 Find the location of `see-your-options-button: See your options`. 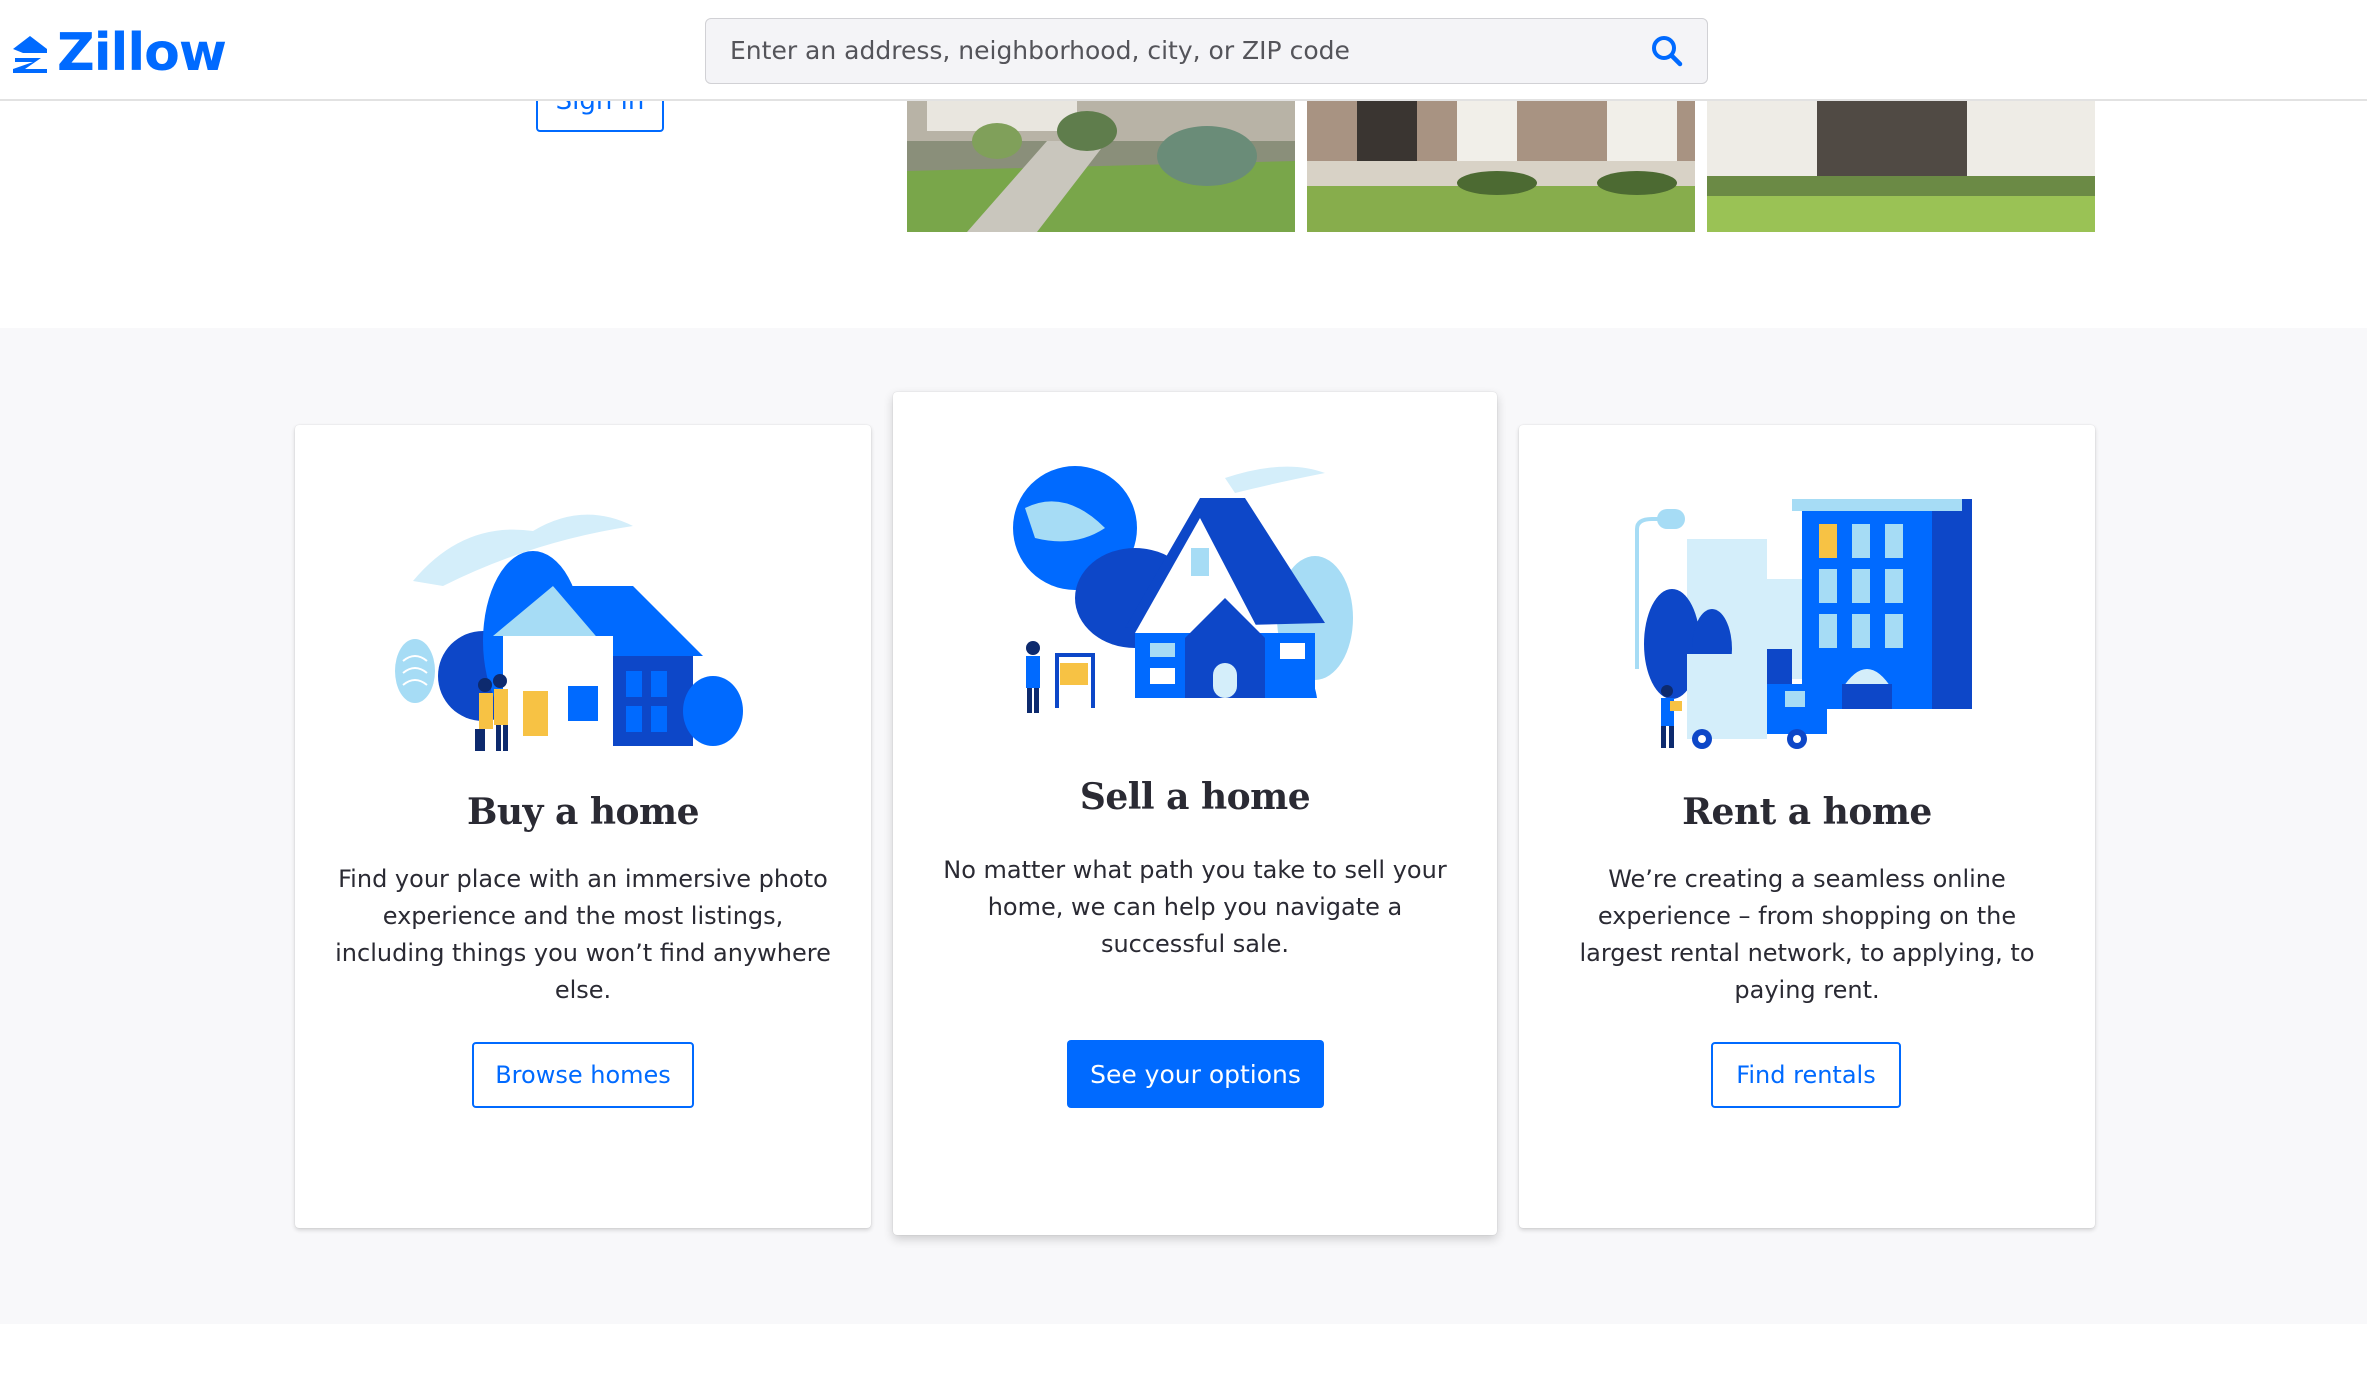

see-your-options-button: See your options is located at coordinates (1195, 1074).